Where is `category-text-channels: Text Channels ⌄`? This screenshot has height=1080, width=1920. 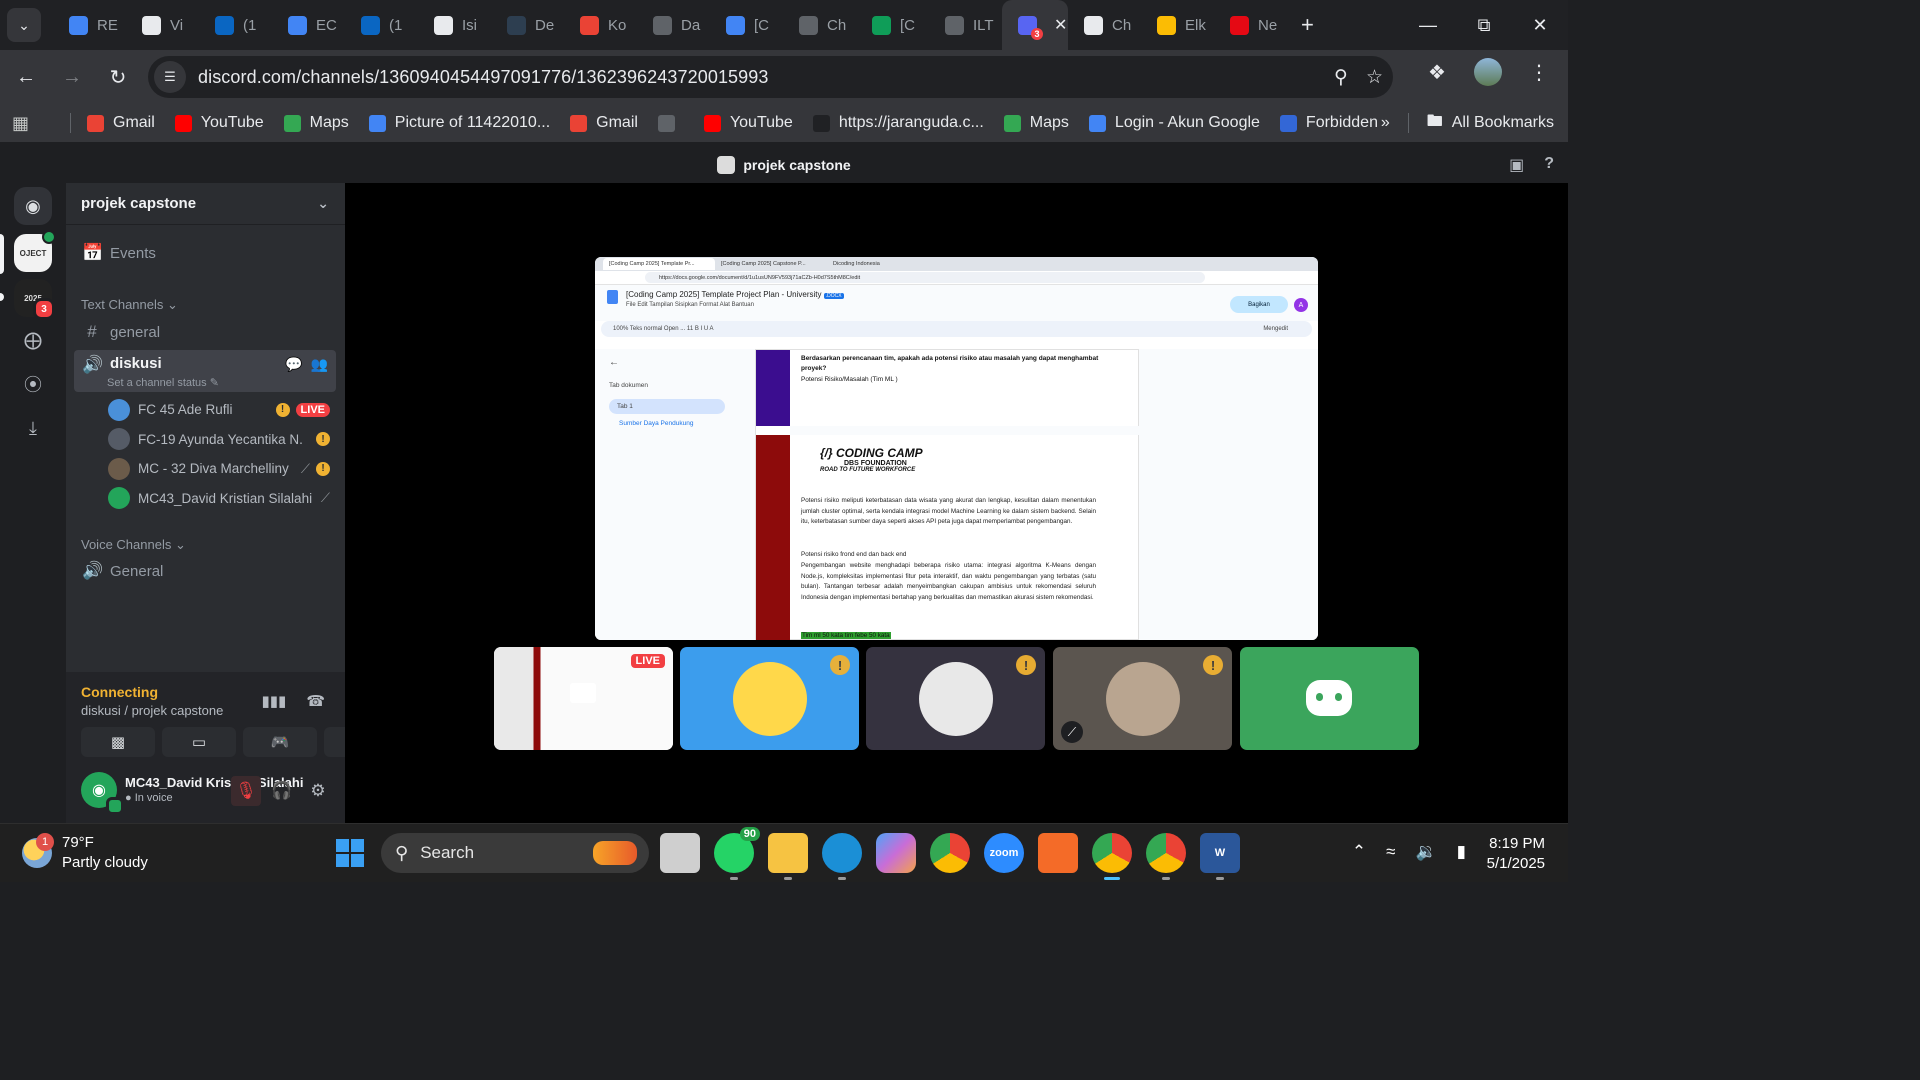
category-text-channels: Text Channels ⌄ is located at coordinates (129, 305).